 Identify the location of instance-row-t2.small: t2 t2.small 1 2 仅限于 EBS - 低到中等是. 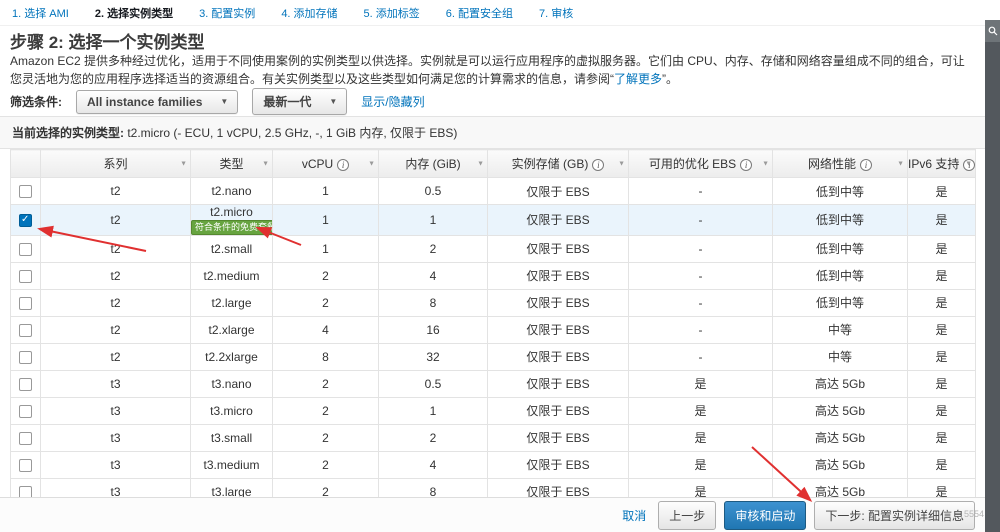
(493, 248).